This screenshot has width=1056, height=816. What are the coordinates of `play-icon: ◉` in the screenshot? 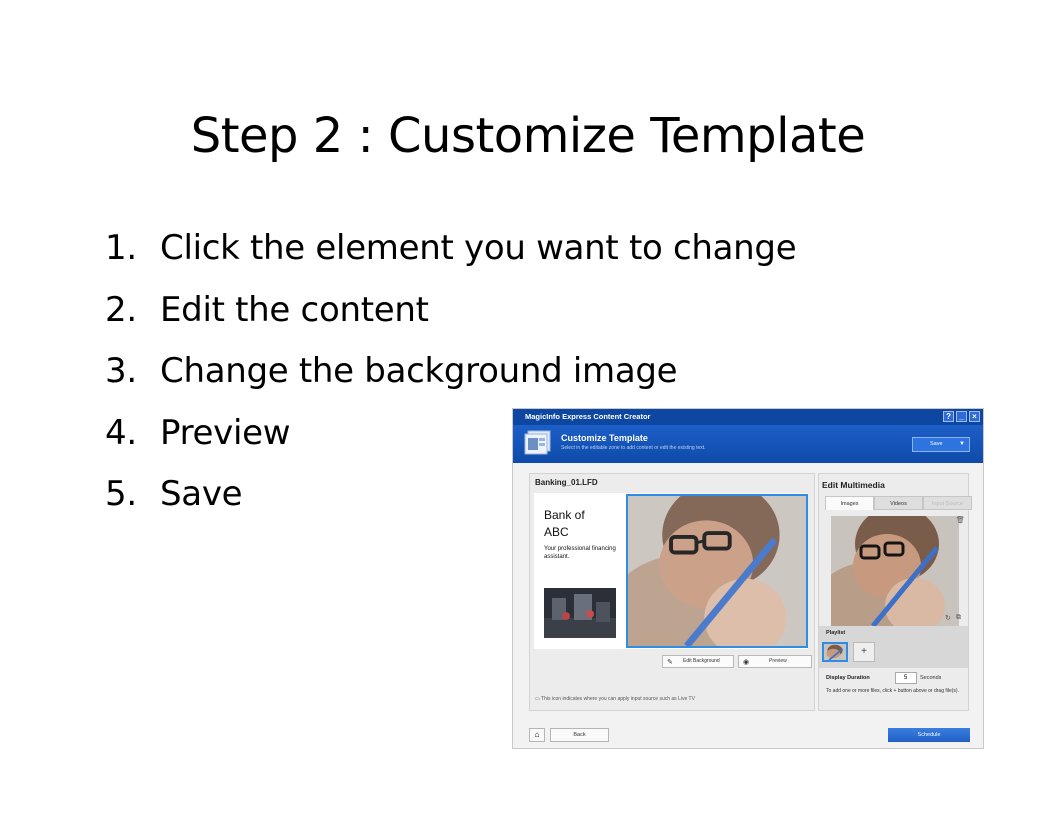 It's located at (746, 662).